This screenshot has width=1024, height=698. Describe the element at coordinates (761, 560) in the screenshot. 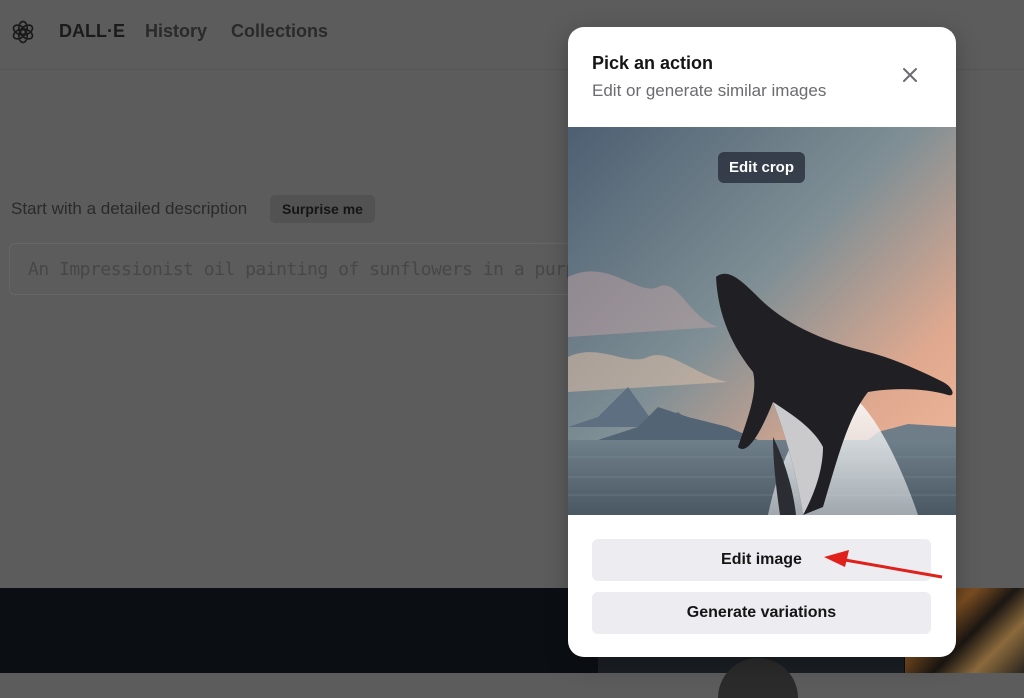

I see `edit-image-button: Edit image` at that location.